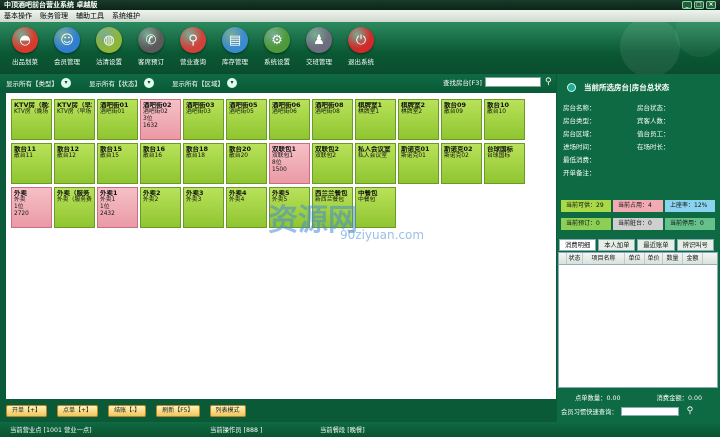 This screenshot has height=437, width=720. What do you see at coordinates (31, 119) in the screenshot?
I see `table-tile: KTV房（晚场KTV房（晚场` at bounding box center [31, 119].